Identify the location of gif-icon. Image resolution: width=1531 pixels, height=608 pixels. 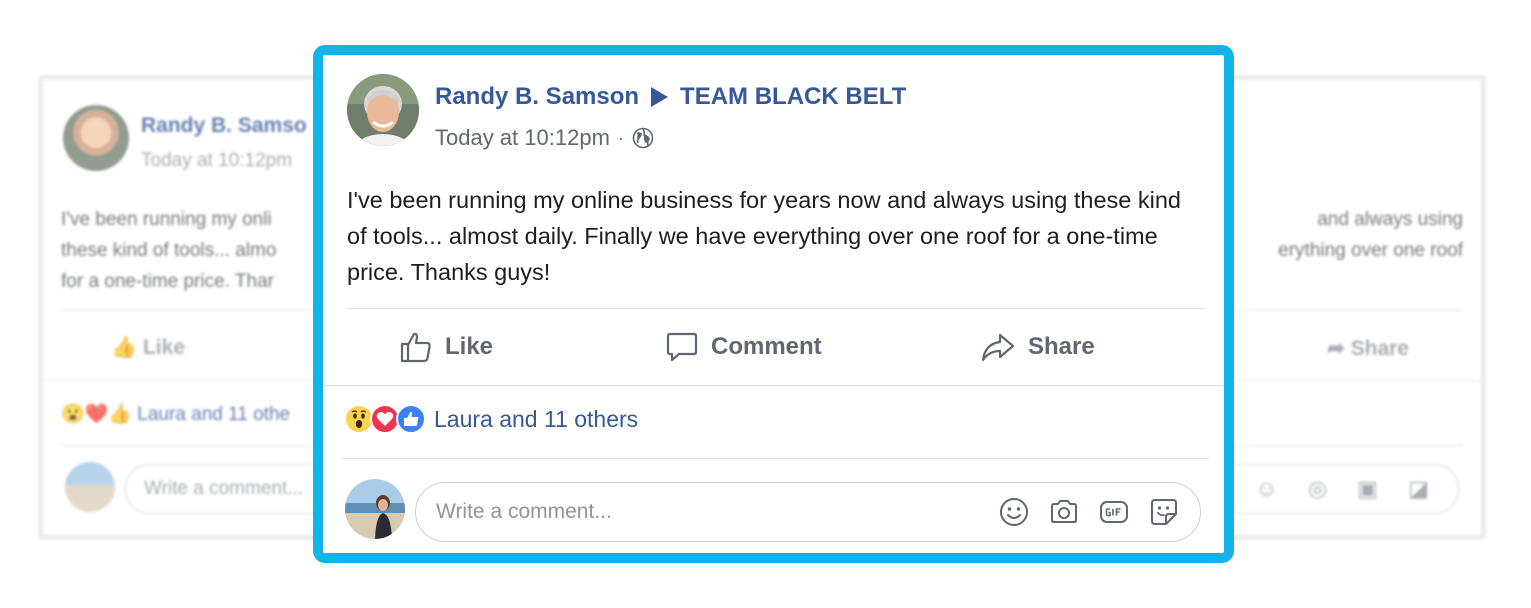
(1114, 512).